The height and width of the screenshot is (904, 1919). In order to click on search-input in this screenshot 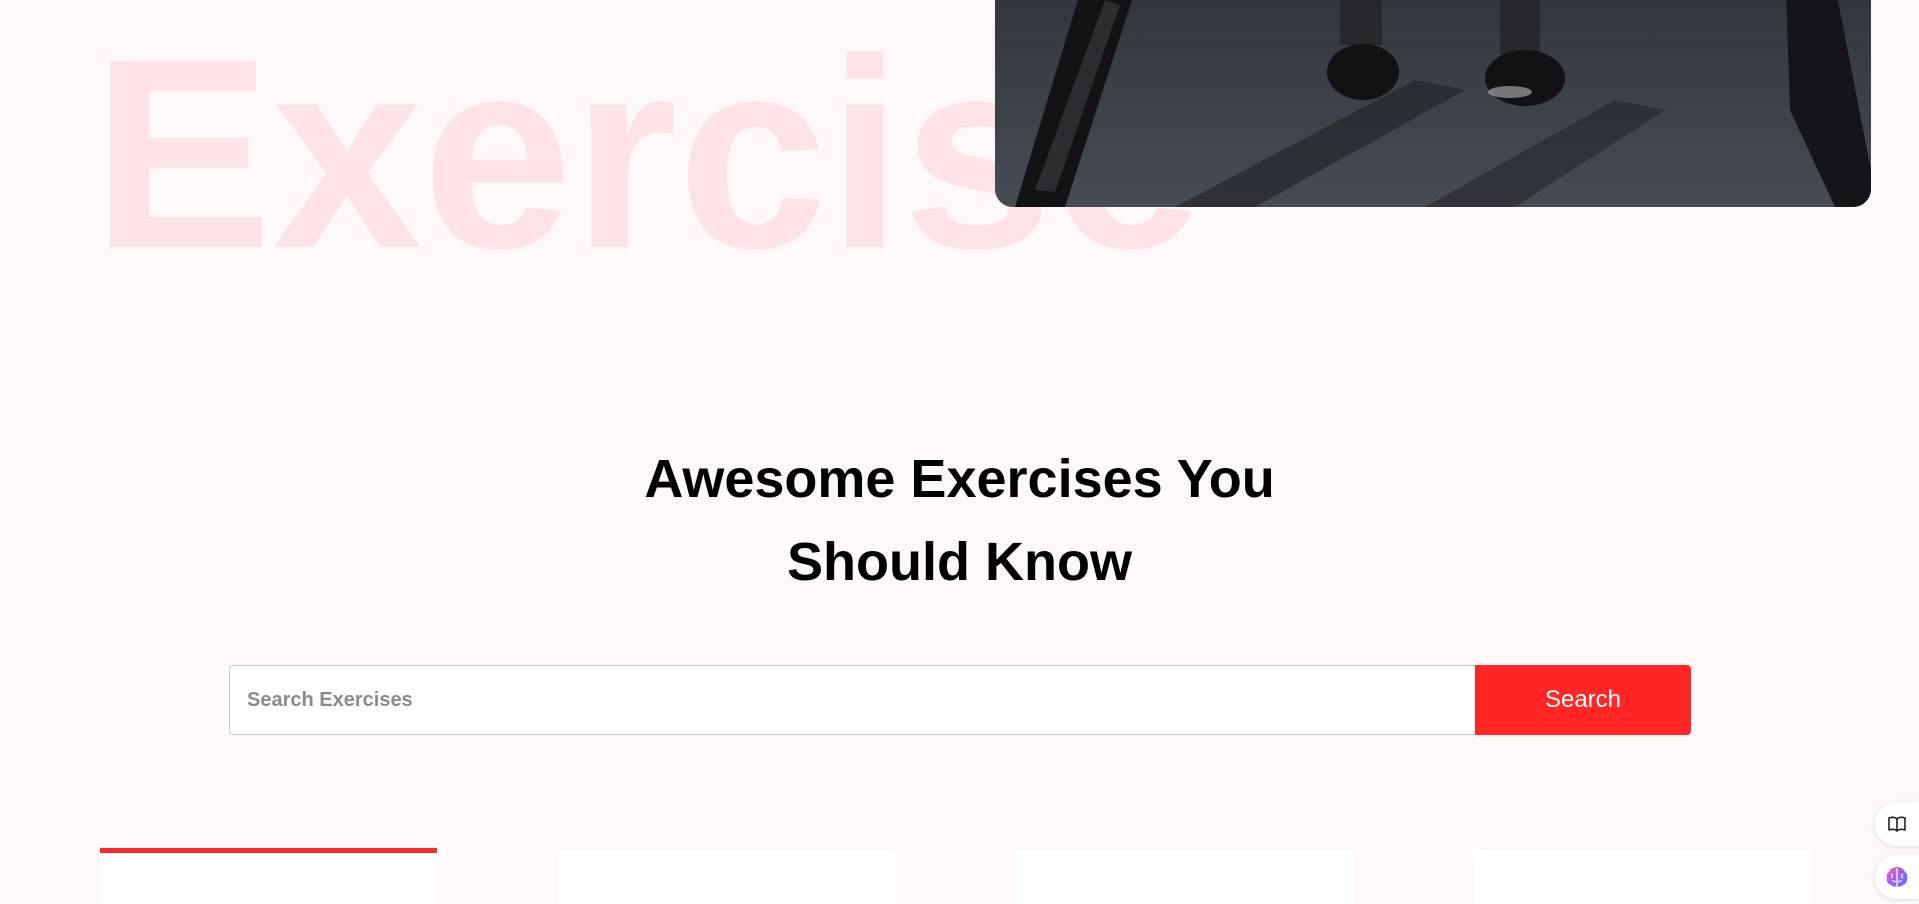, I will do `click(852, 700)`.